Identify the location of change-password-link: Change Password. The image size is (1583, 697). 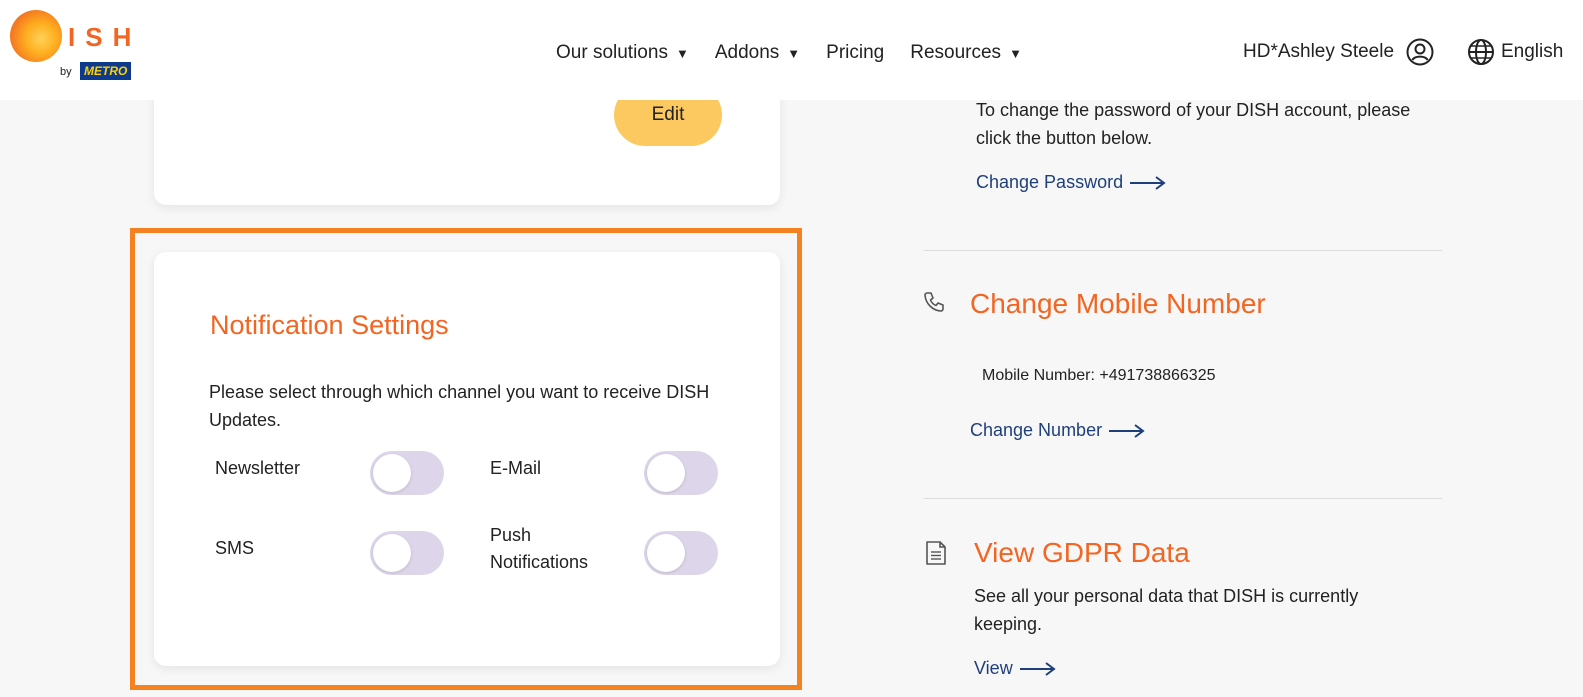
(1071, 182).